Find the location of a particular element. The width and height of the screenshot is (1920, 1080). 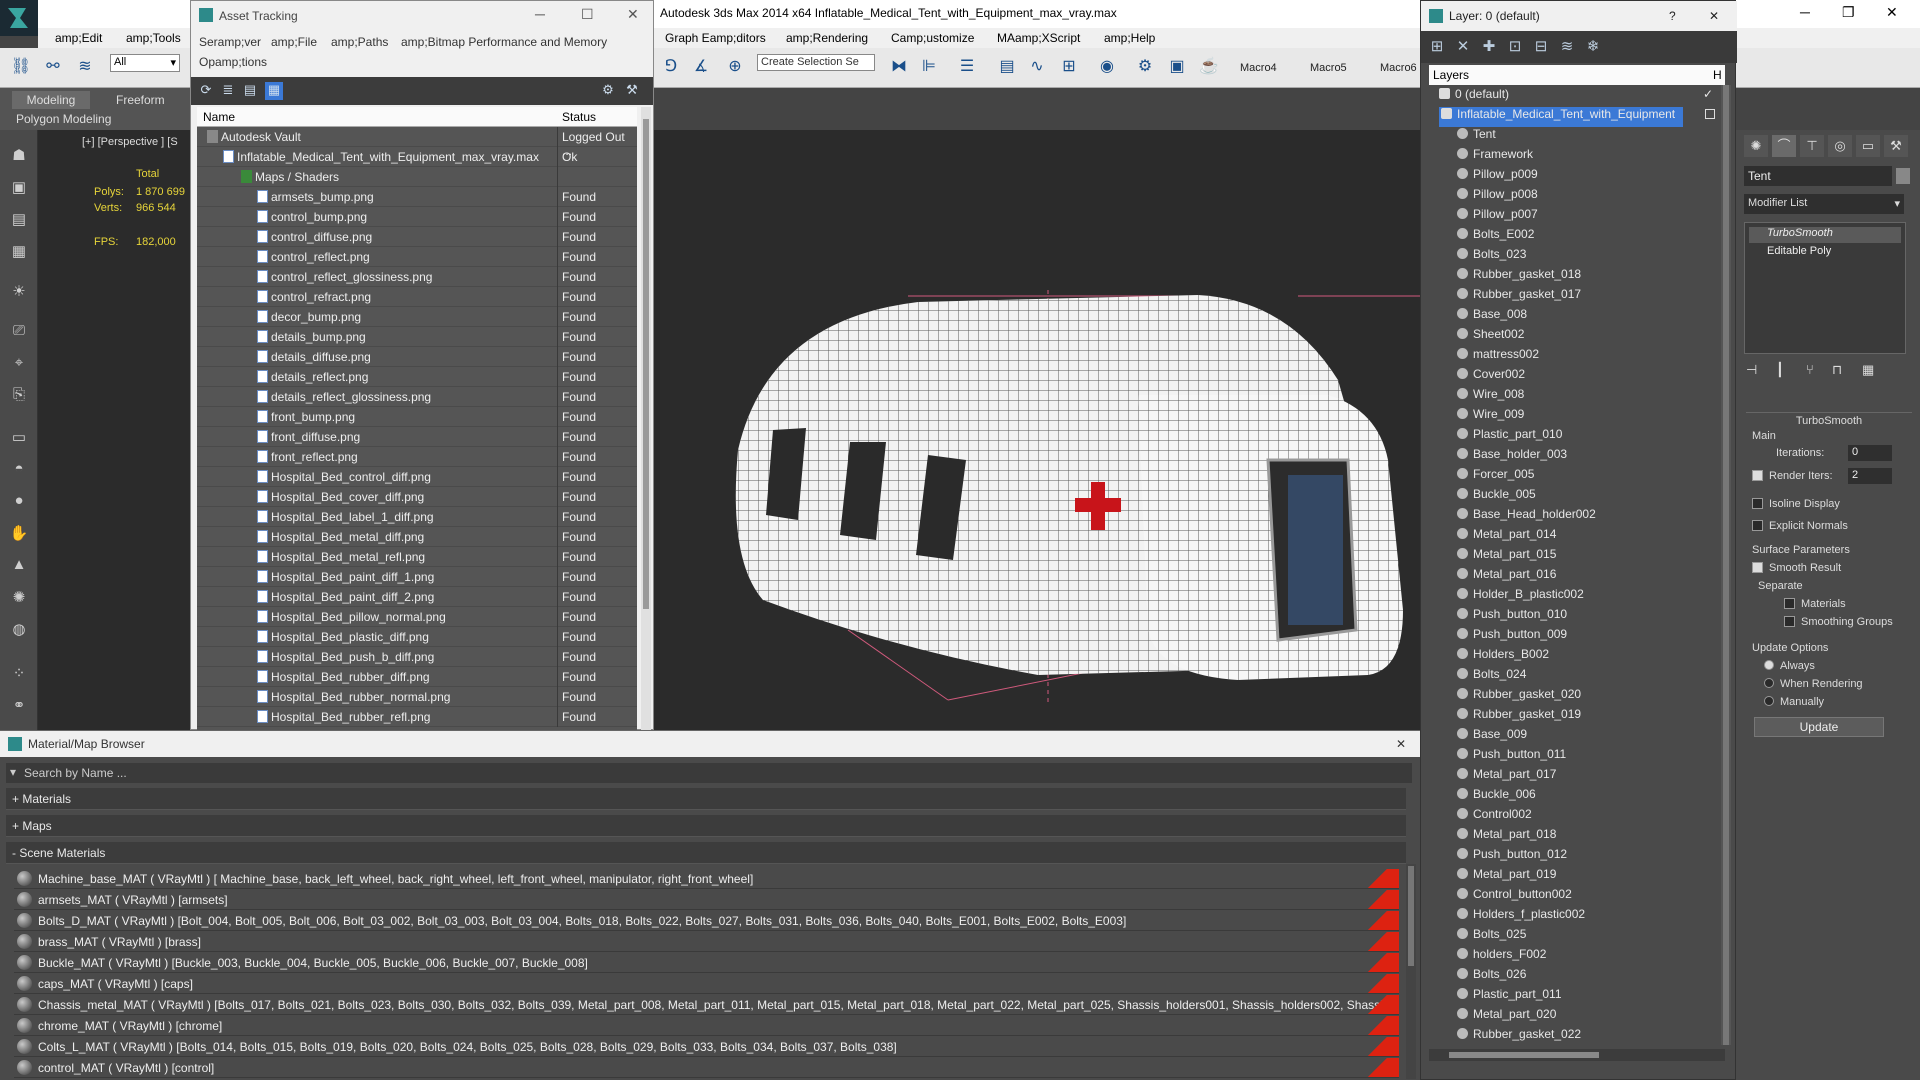

object-row: Bolts_026 is located at coordinates (1491, 977).